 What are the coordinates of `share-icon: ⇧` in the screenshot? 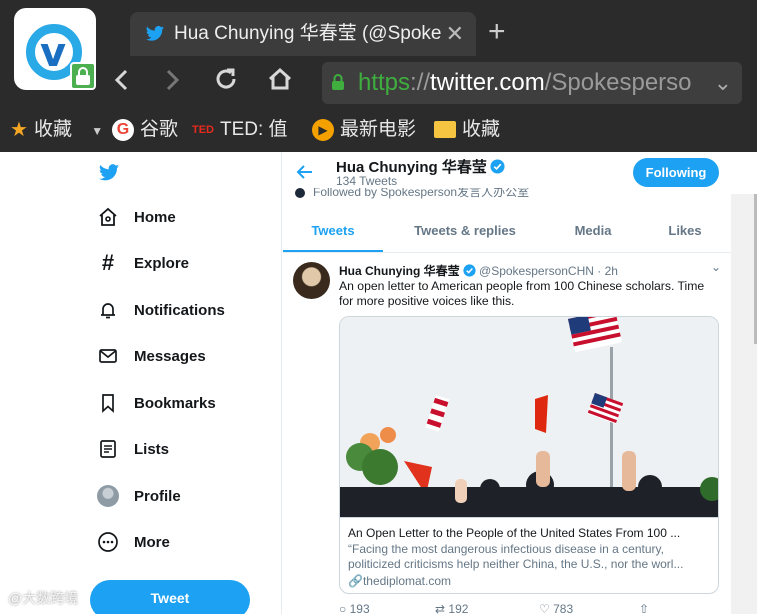 It's located at (644, 608).